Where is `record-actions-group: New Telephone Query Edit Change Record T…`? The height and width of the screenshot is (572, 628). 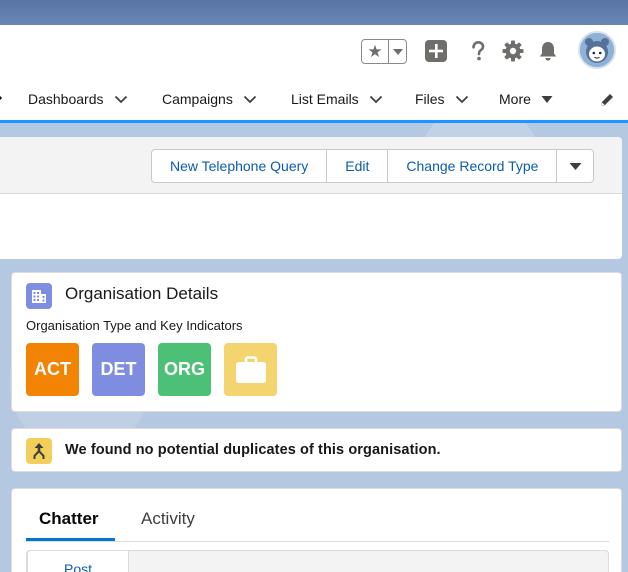
record-actions-group: New Telephone Query Edit Change Record T… is located at coordinates (373, 166).